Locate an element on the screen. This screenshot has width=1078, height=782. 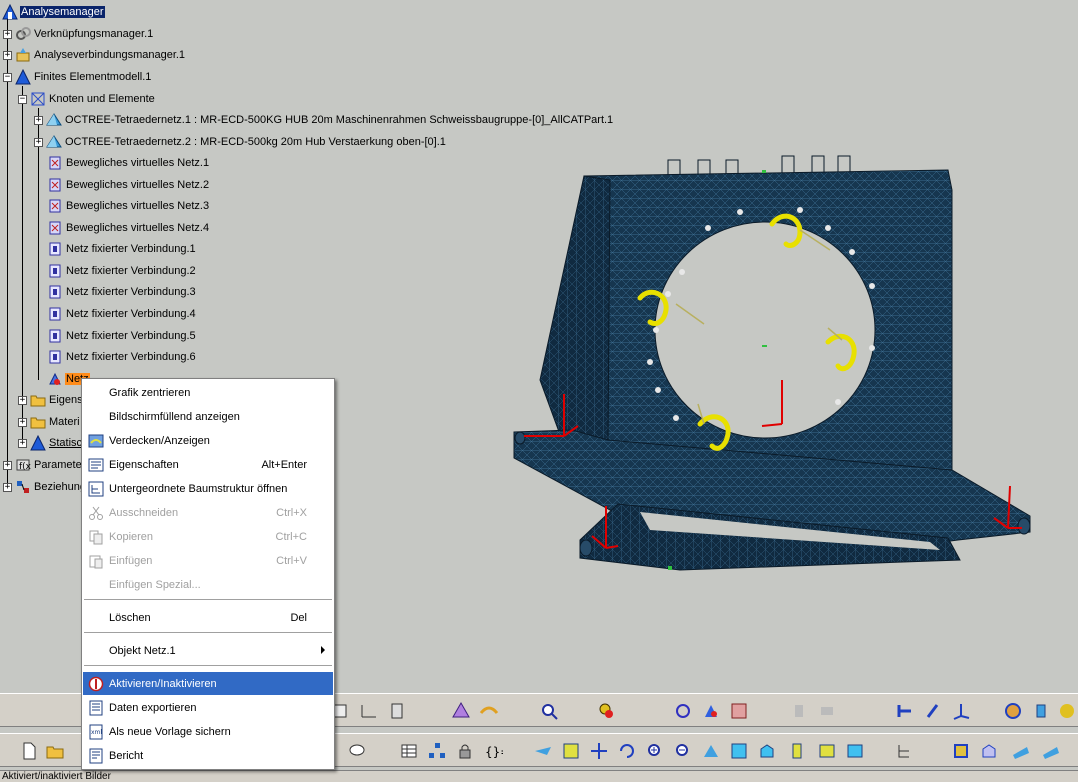
shading-icon is located at coordinates (797, 751).